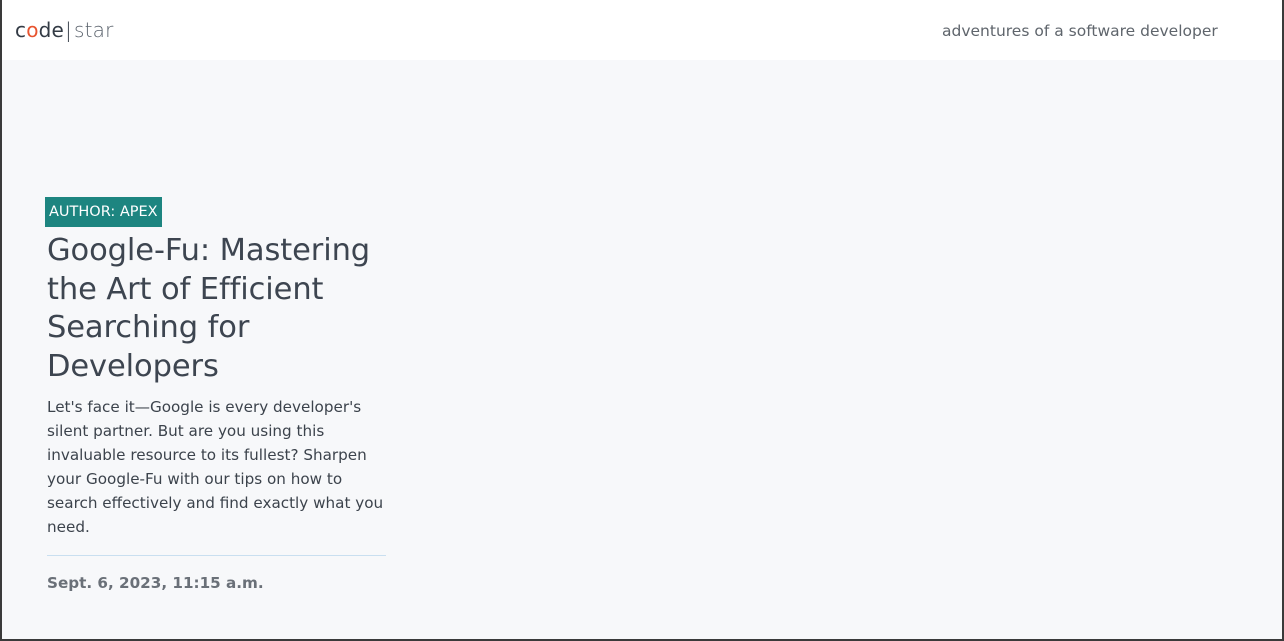 The height and width of the screenshot is (641, 1284). I want to click on article-divider, so click(216, 555).